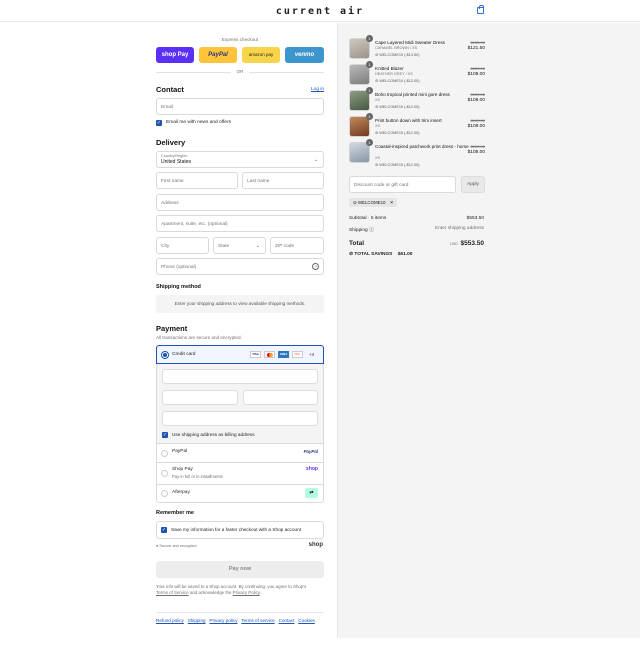  Describe the element at coordinates (200, 397) in the screenshot. I see `expiration-field` at that location.